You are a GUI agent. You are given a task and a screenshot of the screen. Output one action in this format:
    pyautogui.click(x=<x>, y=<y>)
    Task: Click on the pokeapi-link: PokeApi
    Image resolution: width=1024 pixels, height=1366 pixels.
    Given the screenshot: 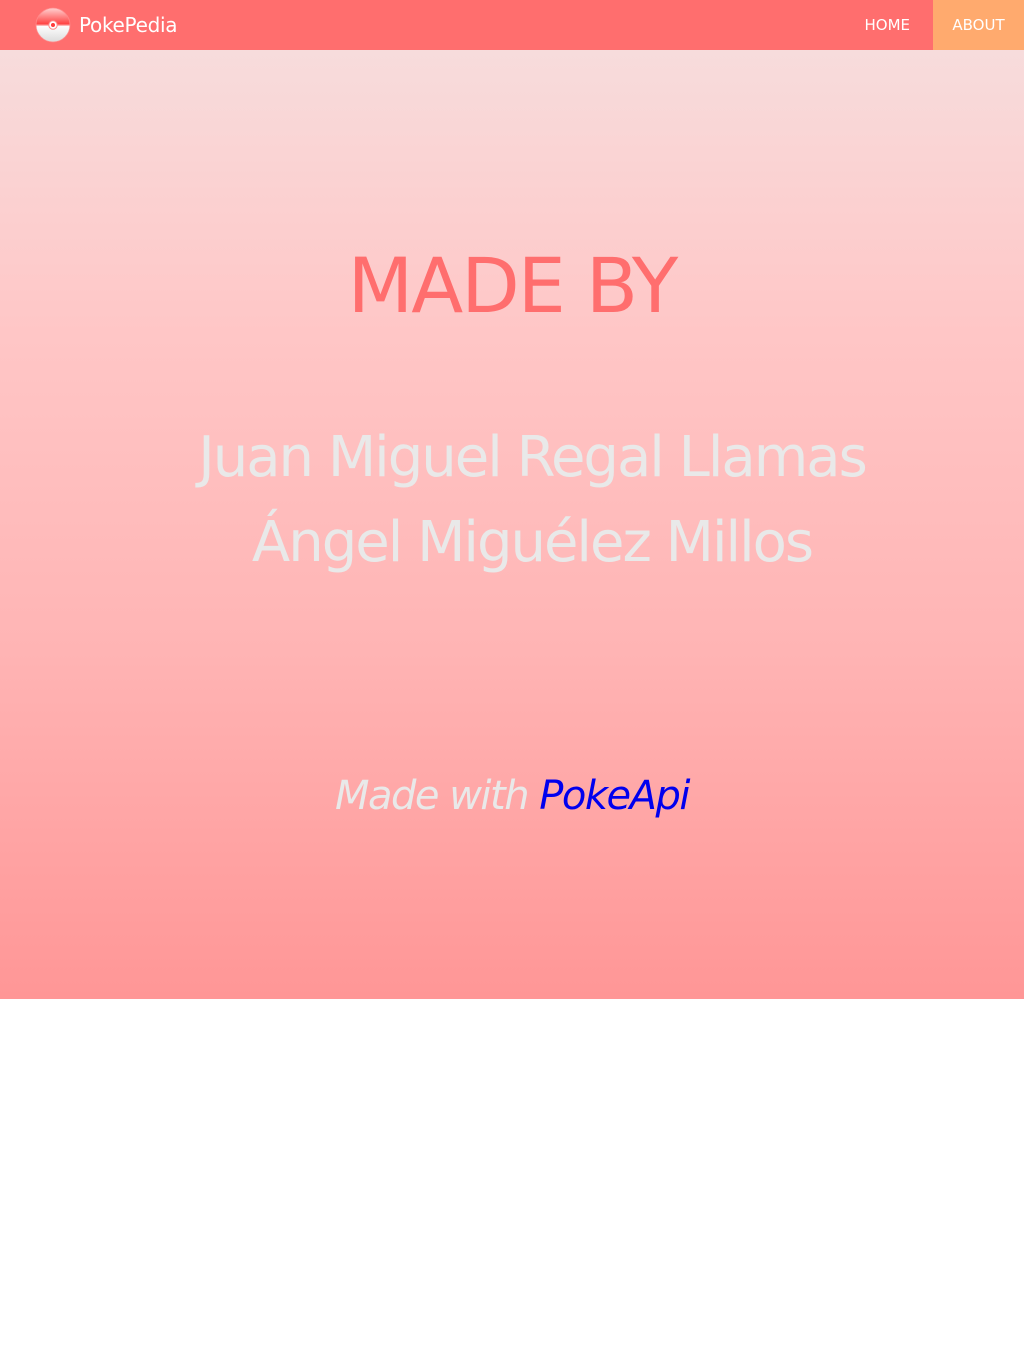 What is the action you would take?
    pyautogui.click(x=614, y=796)
    